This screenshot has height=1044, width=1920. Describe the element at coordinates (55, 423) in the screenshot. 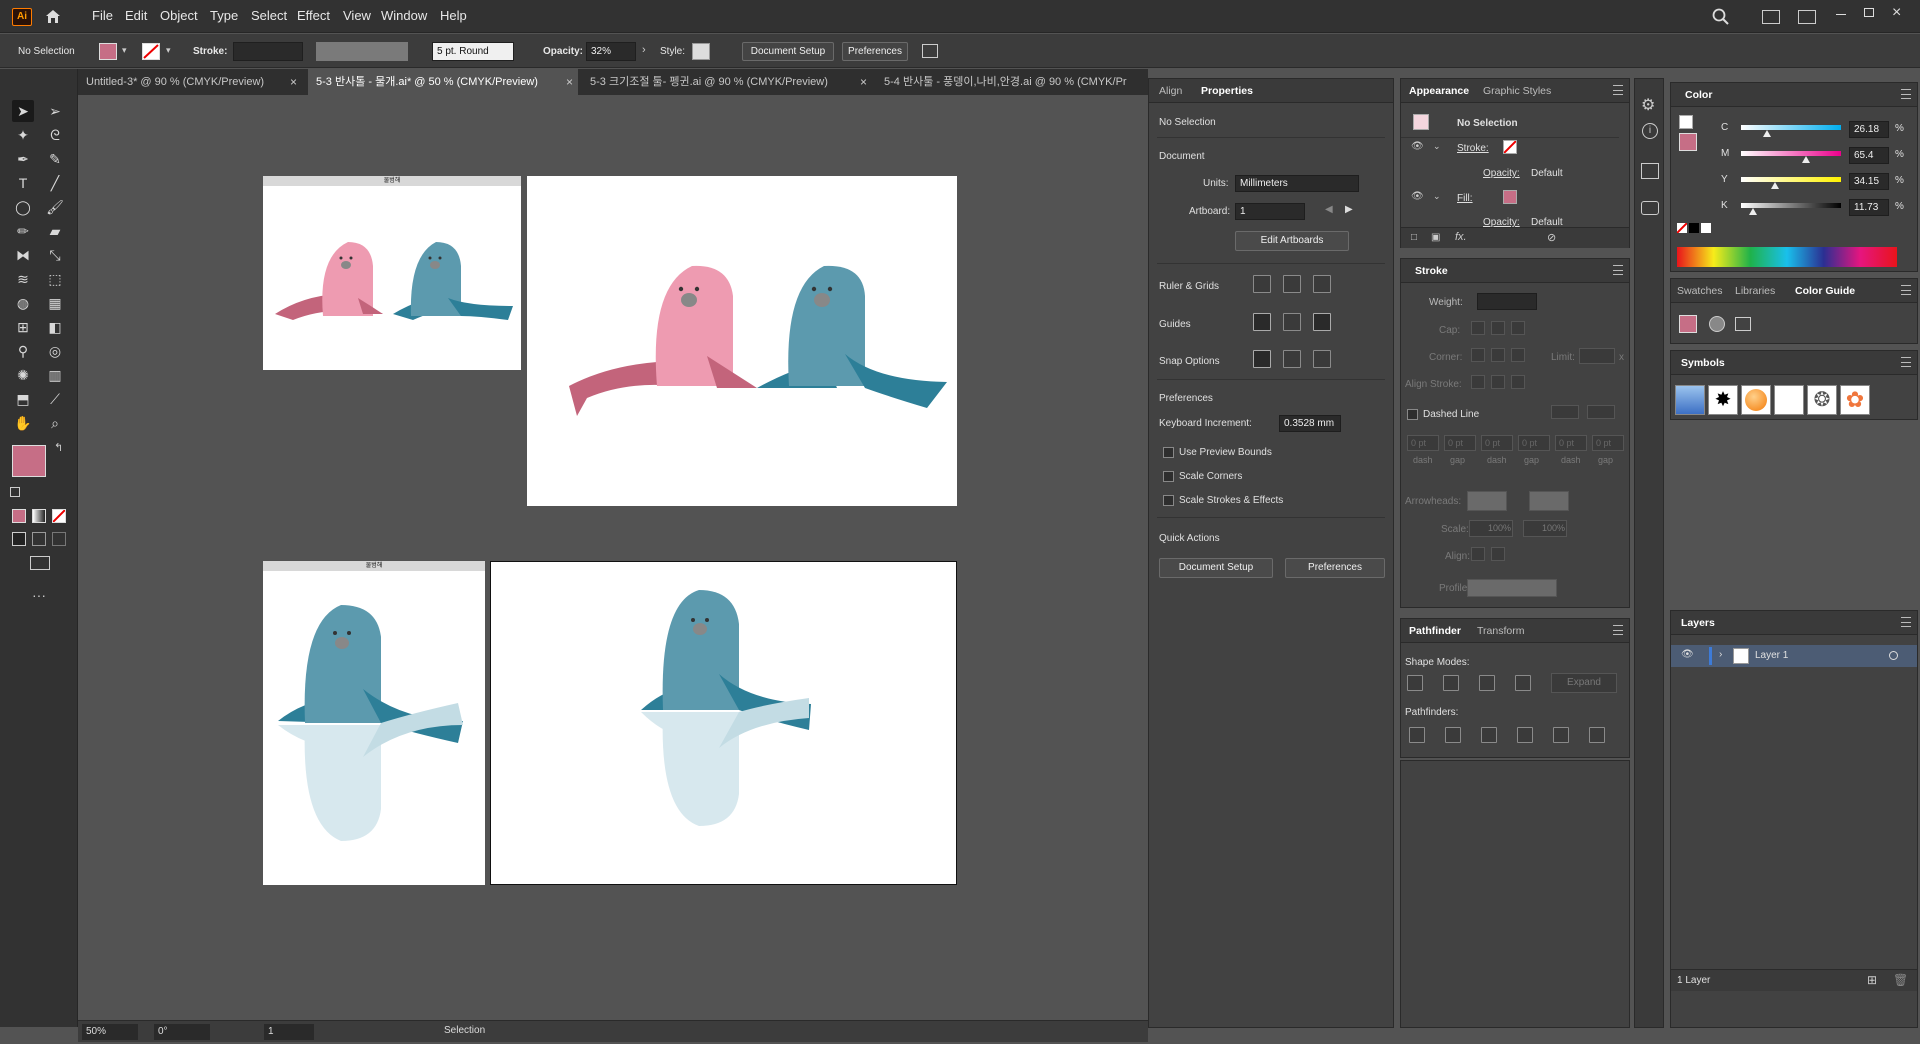

I see `zoom-tool-icon: ⌕` at that location.